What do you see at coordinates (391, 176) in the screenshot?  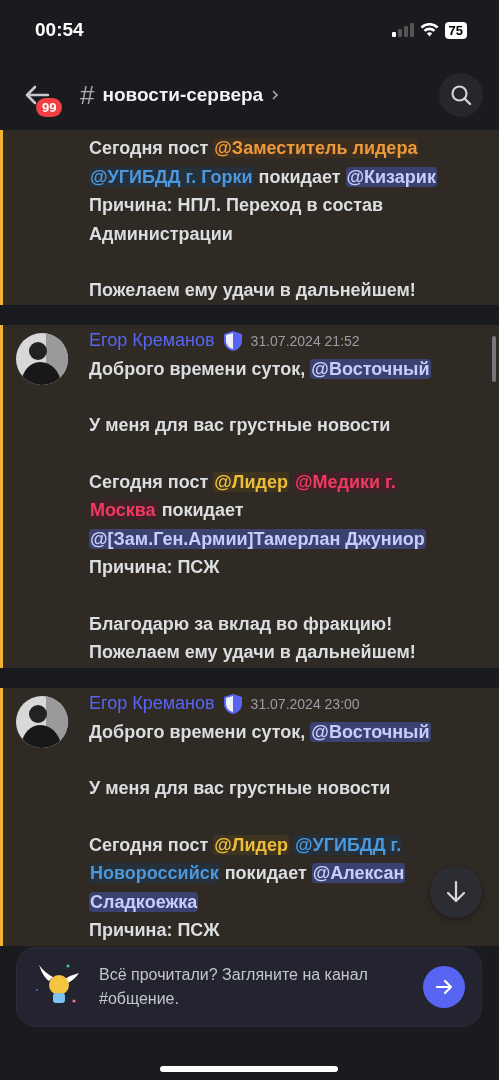 I see `mention-tag: @Кизарик` at bounding box center [391, 176].